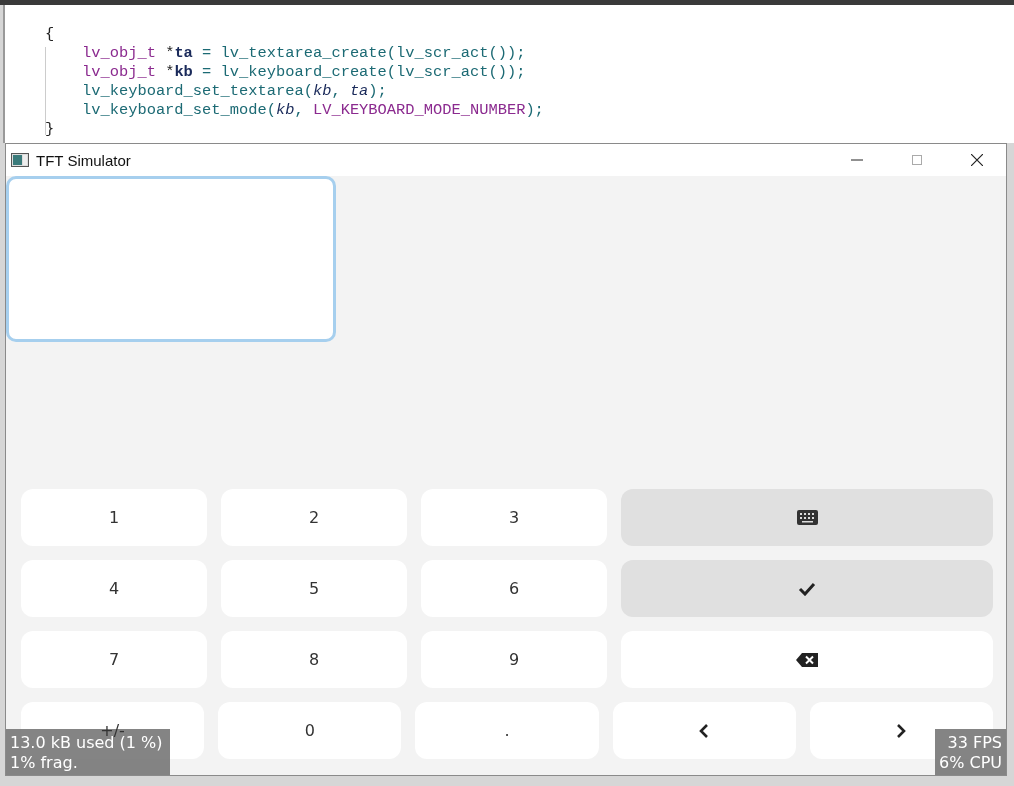 The image size is (1014, 786). I want to click on macro-name: LV_KEYBOARD_MODE_NUMBER, so click(419, 110).